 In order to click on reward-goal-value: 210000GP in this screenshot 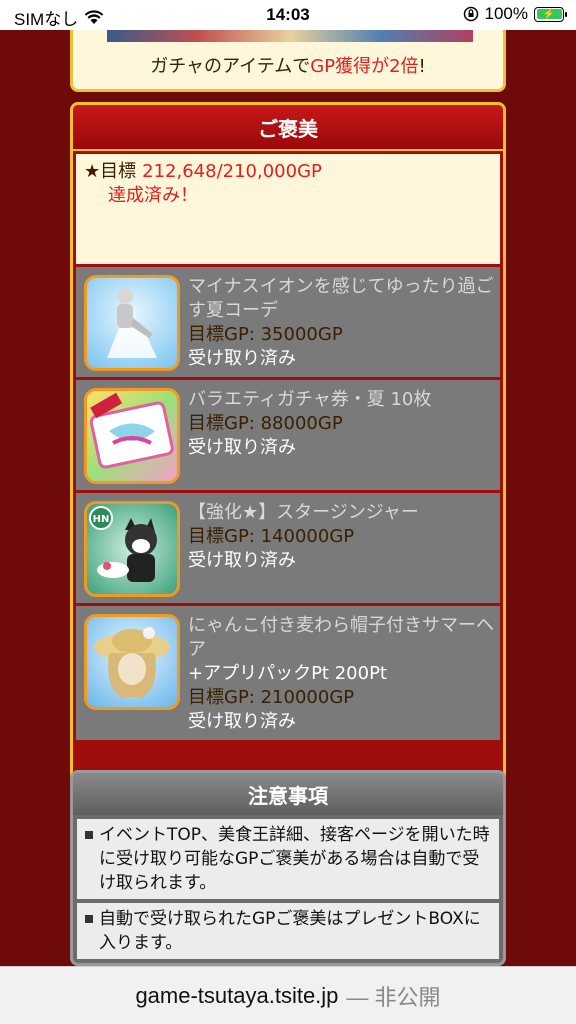, I will do `click(307, 697)`.